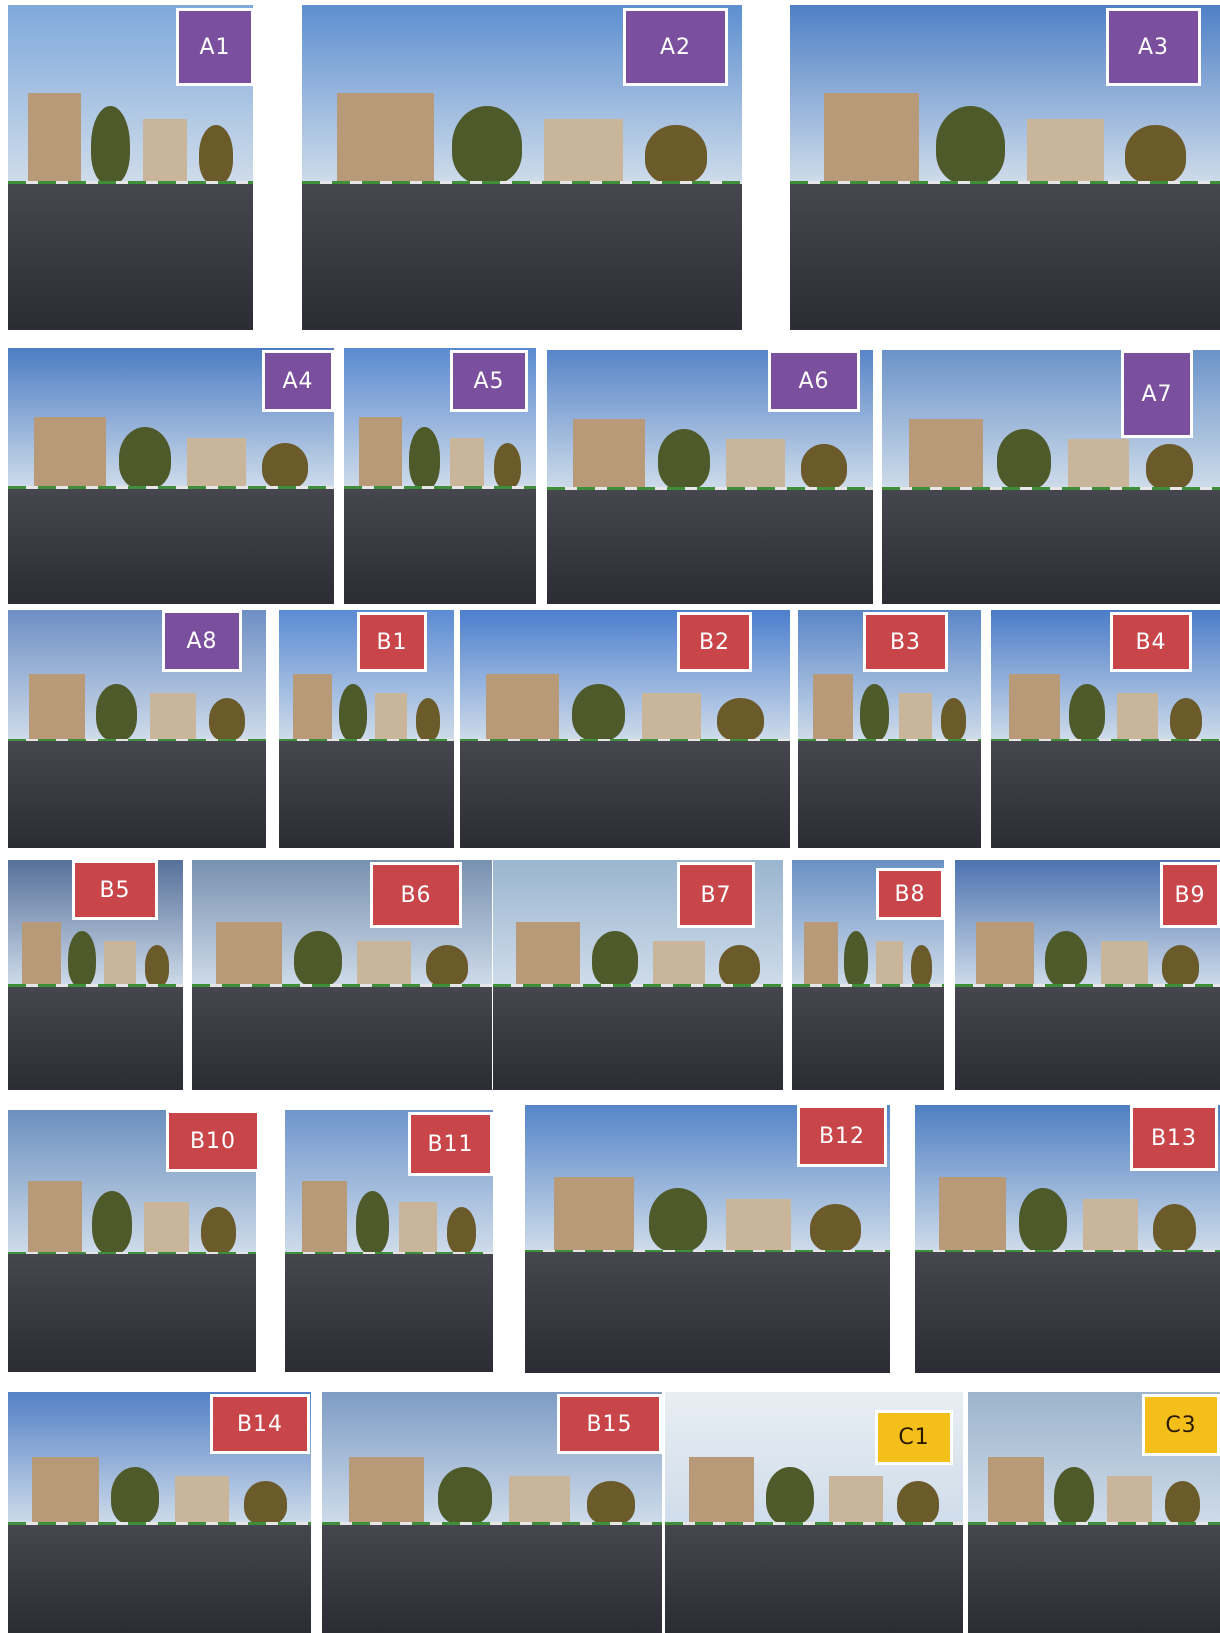 The width and height of the screenshot is (1220, 1633). Describe the element at coordinates (714, 642) in the screenshot. I see `panel-label-b2: B2` at that location.